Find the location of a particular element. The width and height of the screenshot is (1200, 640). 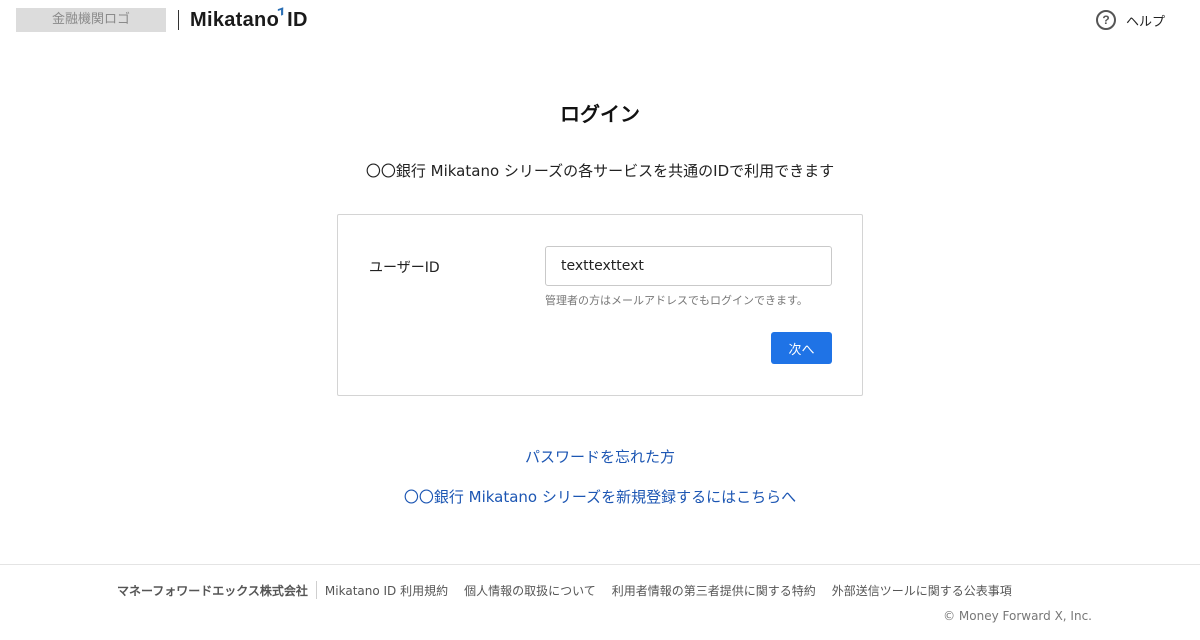

mikatano-id-logo: Mikatano ID is located at coordinates (249, 19).